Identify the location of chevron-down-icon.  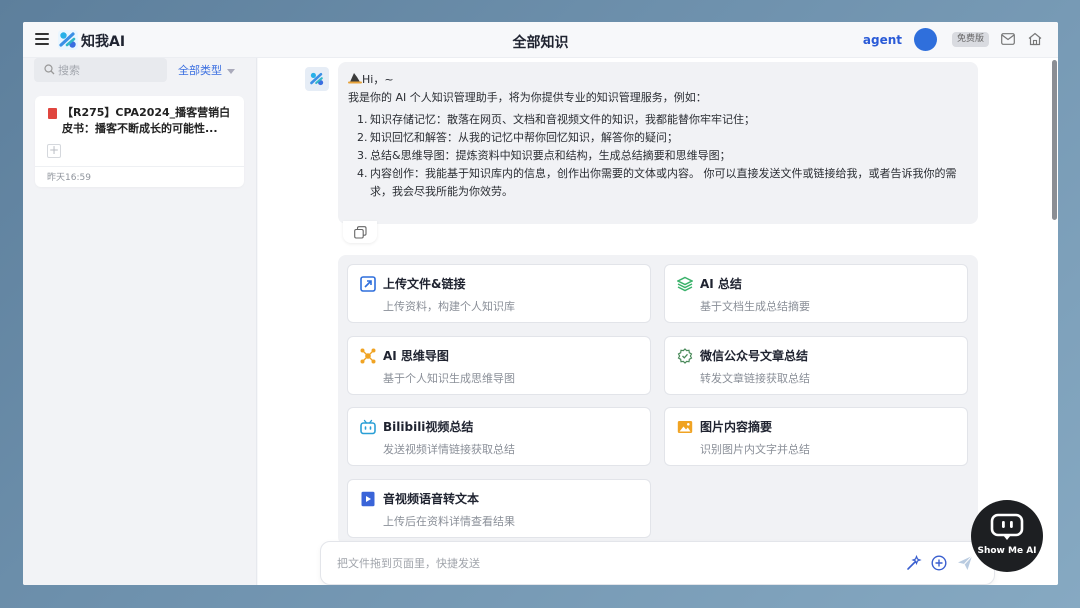
(231, 71).